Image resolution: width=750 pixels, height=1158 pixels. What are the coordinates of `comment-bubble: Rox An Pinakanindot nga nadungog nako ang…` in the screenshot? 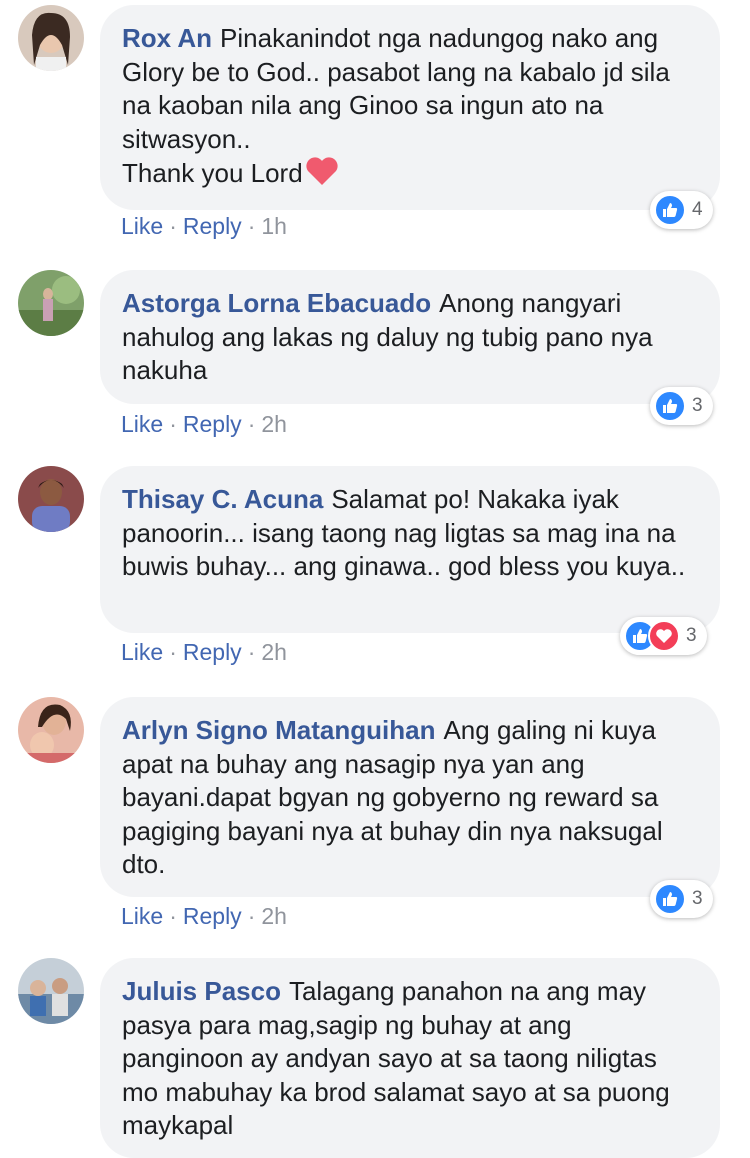 It's located at (410, 107).